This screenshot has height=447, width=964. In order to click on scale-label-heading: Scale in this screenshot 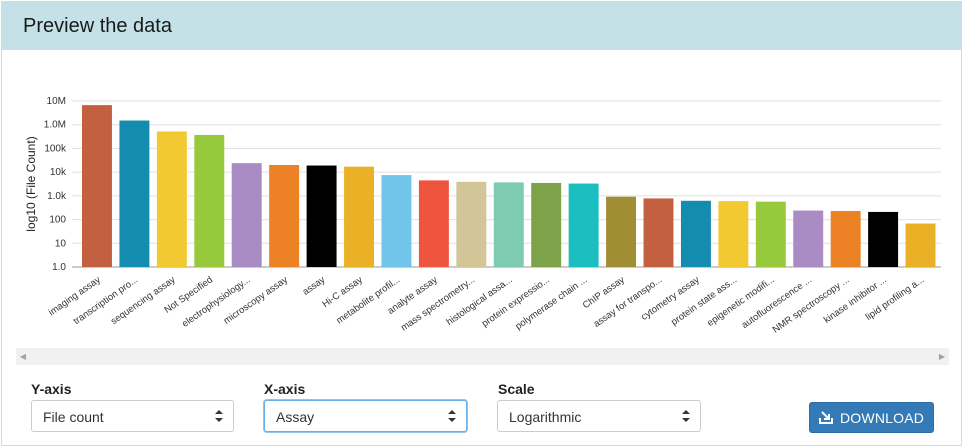, I will do `click(516, 389)`.